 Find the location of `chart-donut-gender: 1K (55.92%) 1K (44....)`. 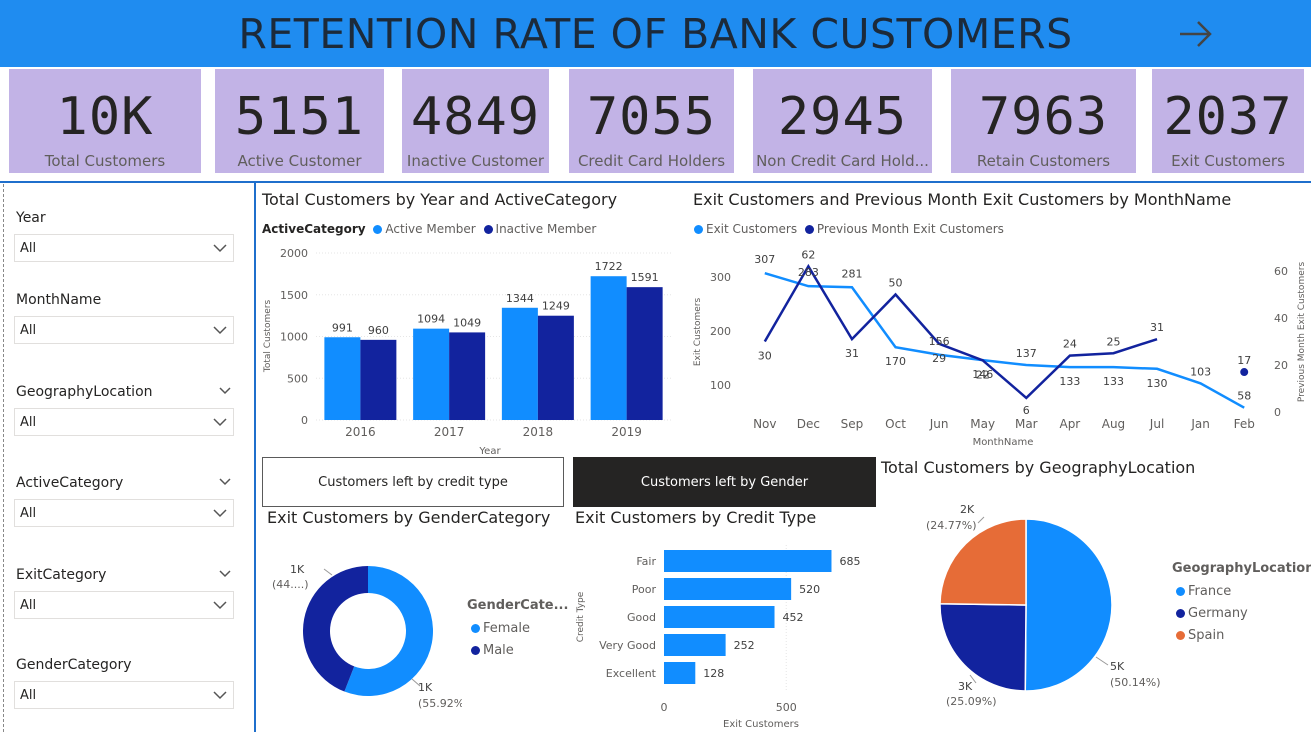

chart-donut-gender: 1K (55.92%) 1K (44....) is located at coordinates (362, 632).